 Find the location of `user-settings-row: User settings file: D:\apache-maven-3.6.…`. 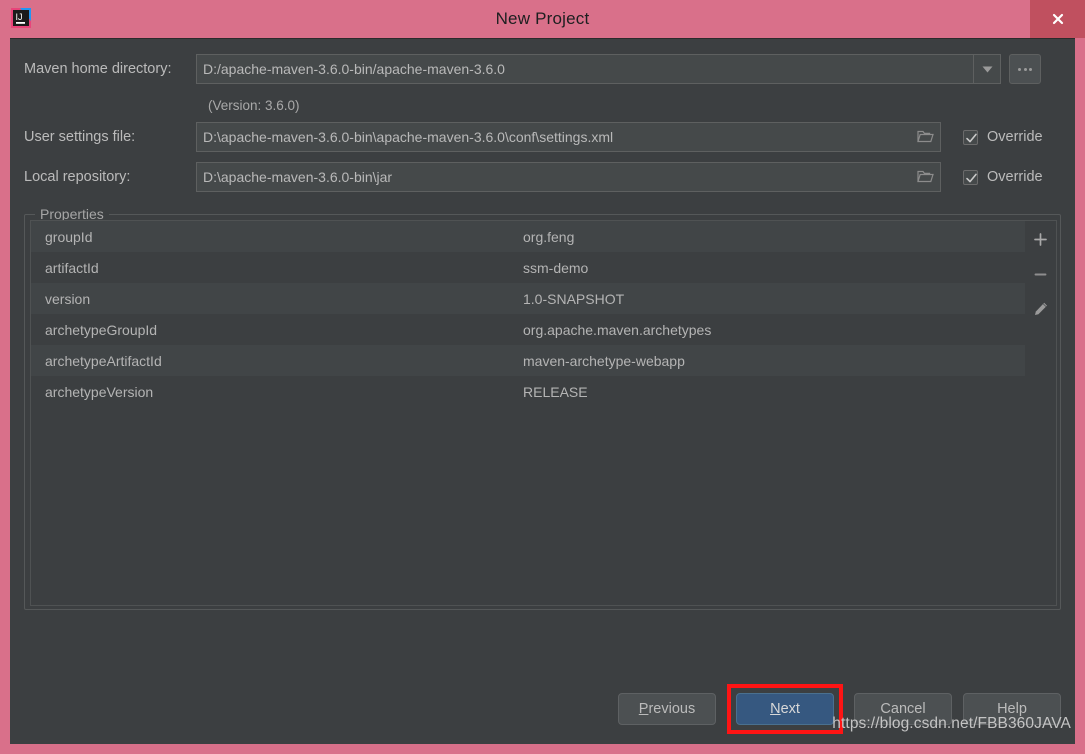

user-settings-row: User settings file: D:\apache-maven-3.6.… is located at coordinates (542, 137).